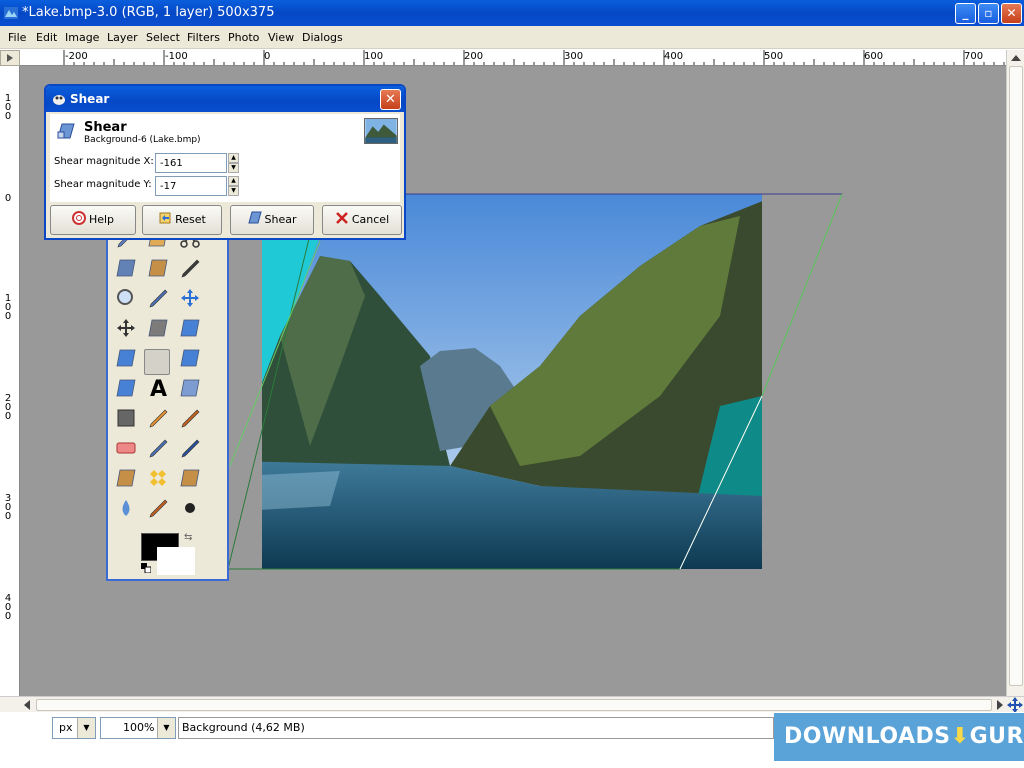 This screenshot has width=1024, height=768. Describe the element at coordinates (341, 218) in the screenshot. I see `cancel-icon` at that location.